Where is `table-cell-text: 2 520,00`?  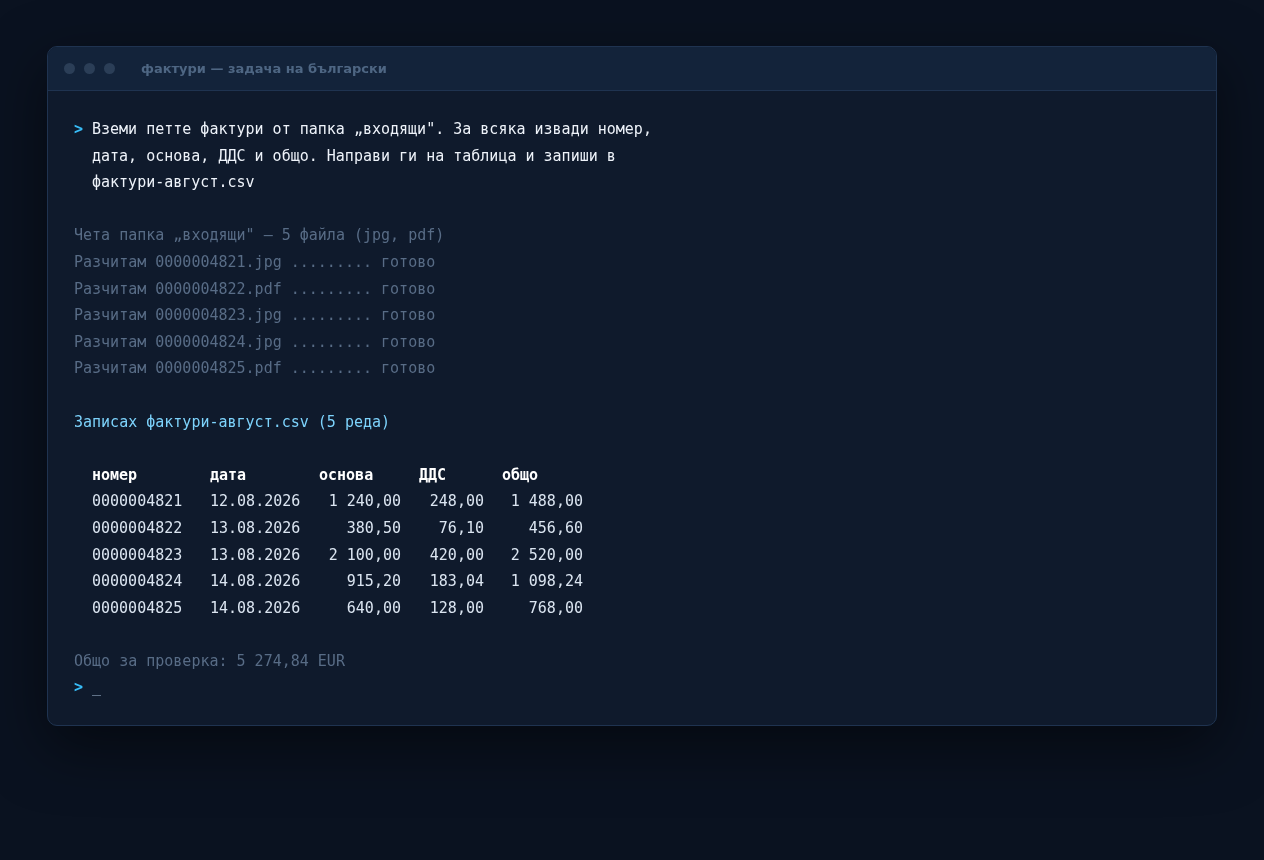
table-cell-text: 2 520,00 is located at coordinates (546, 555).